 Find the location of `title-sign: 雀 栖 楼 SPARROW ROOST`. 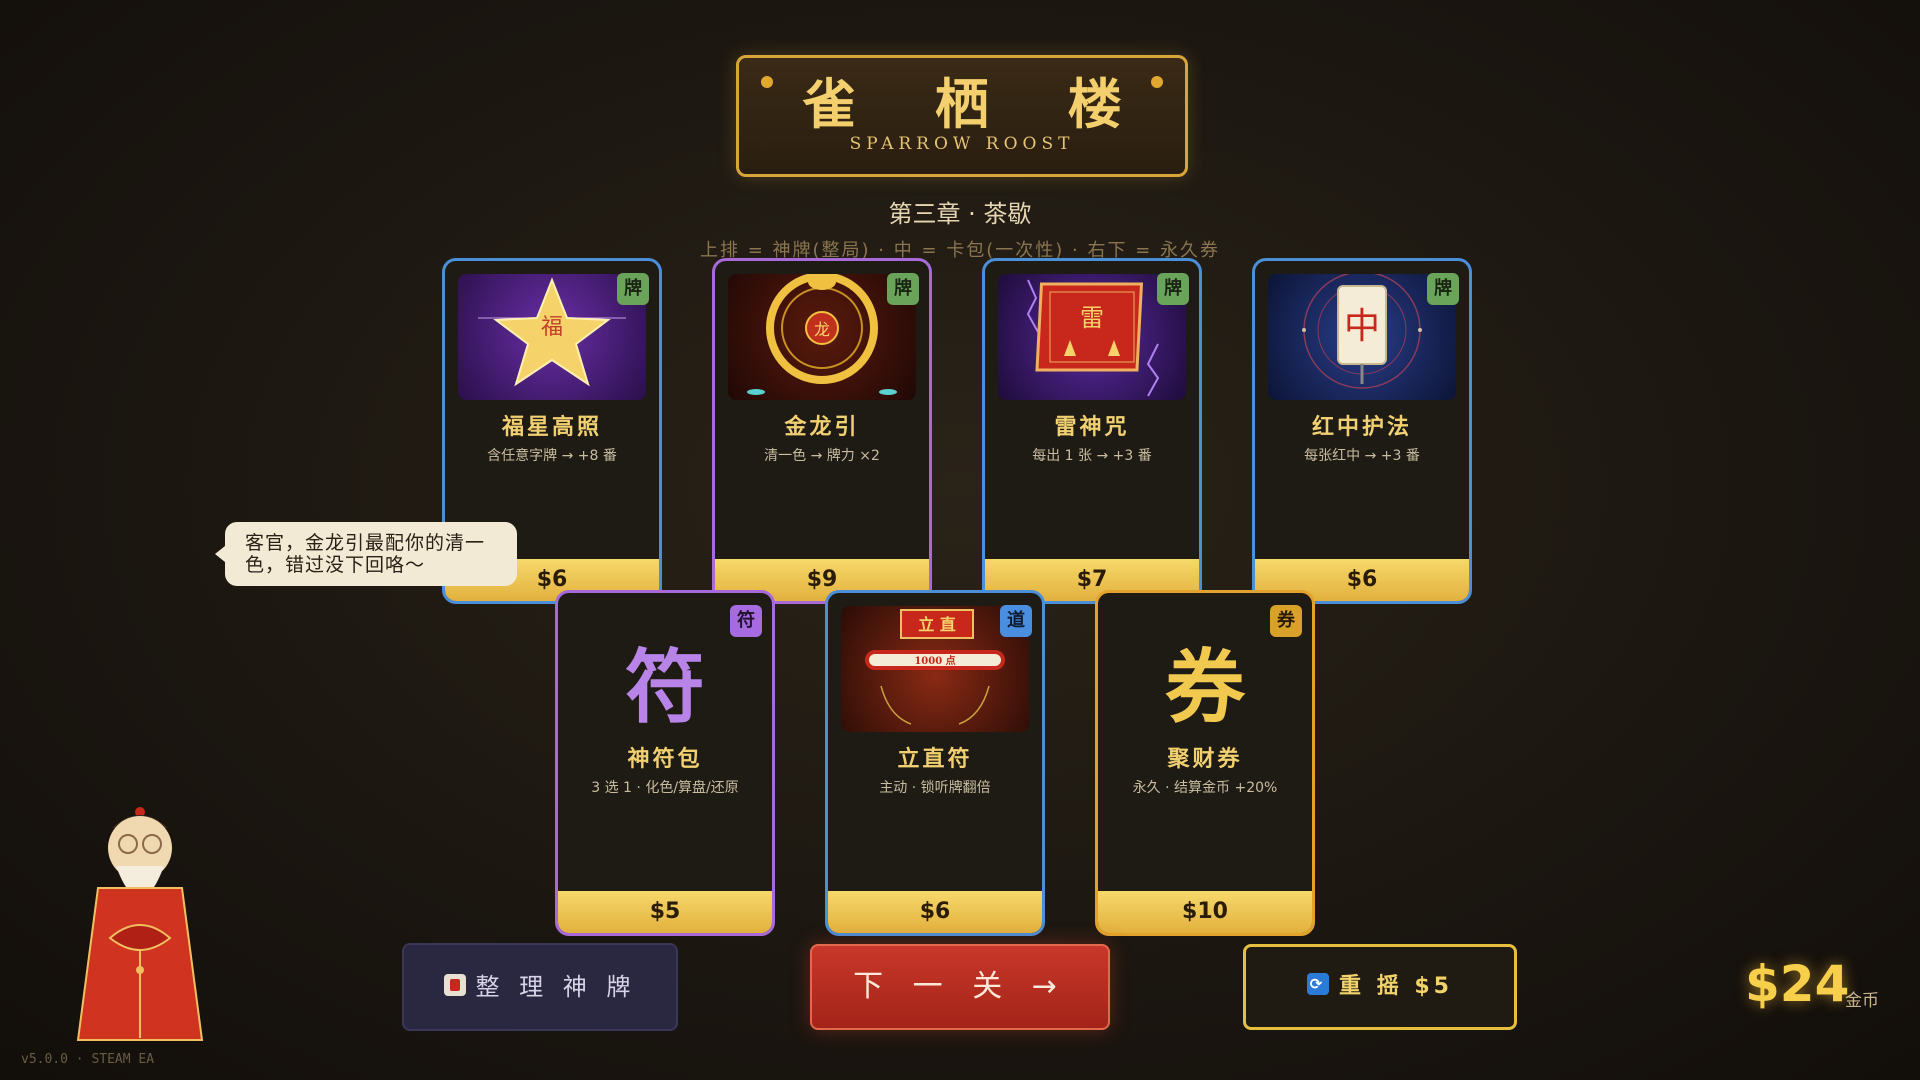

title-sign: 雀 栖 楼 SPARROW ROOST is located at coordinates (962, 116).